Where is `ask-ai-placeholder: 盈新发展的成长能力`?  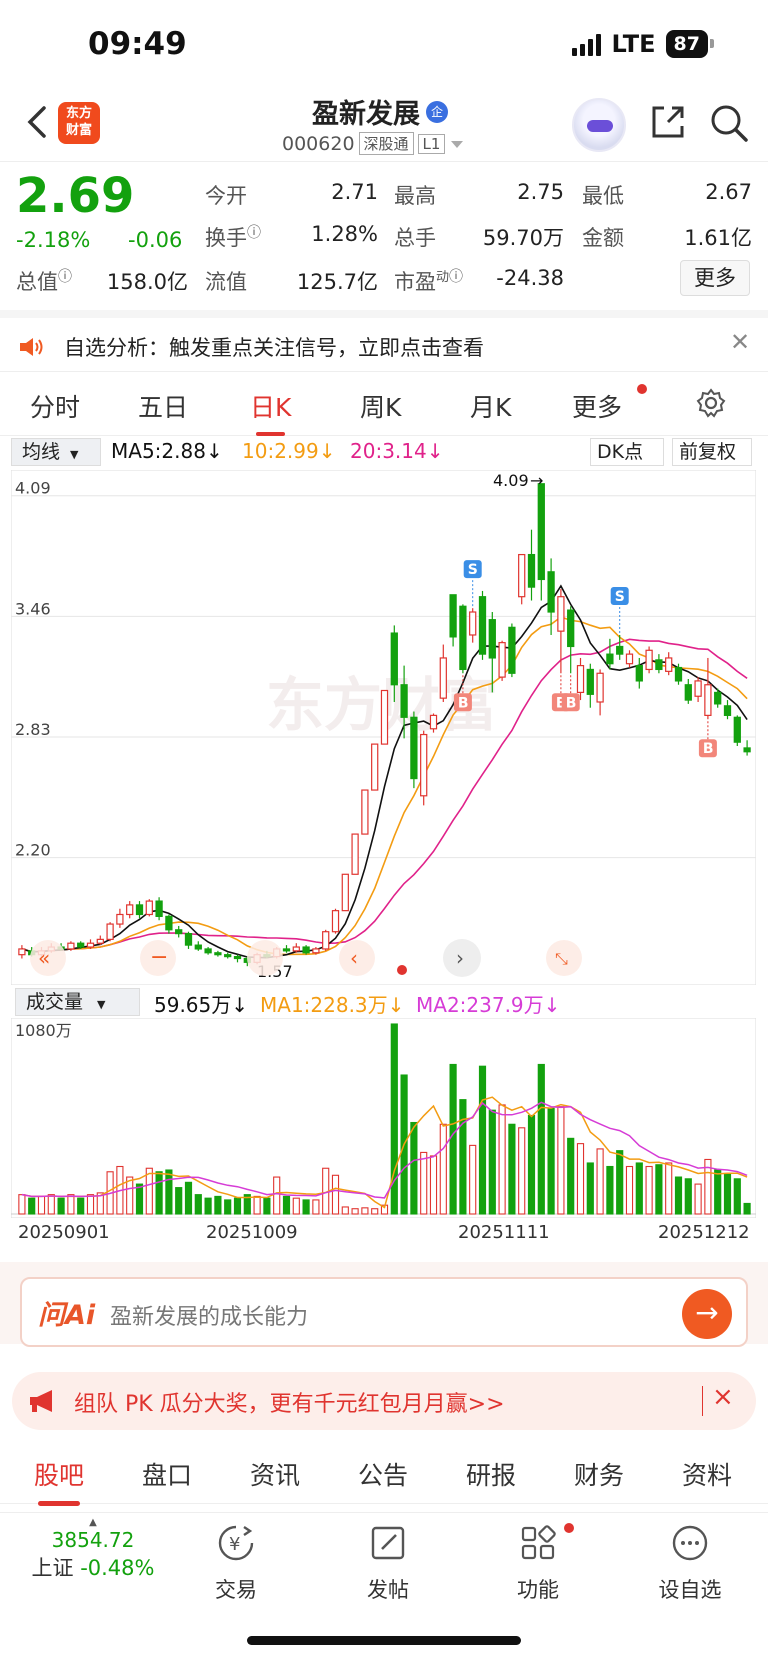
ask-ai-placeholder: 盈新发展的成长能力 is located at coordinates (209, 1317).